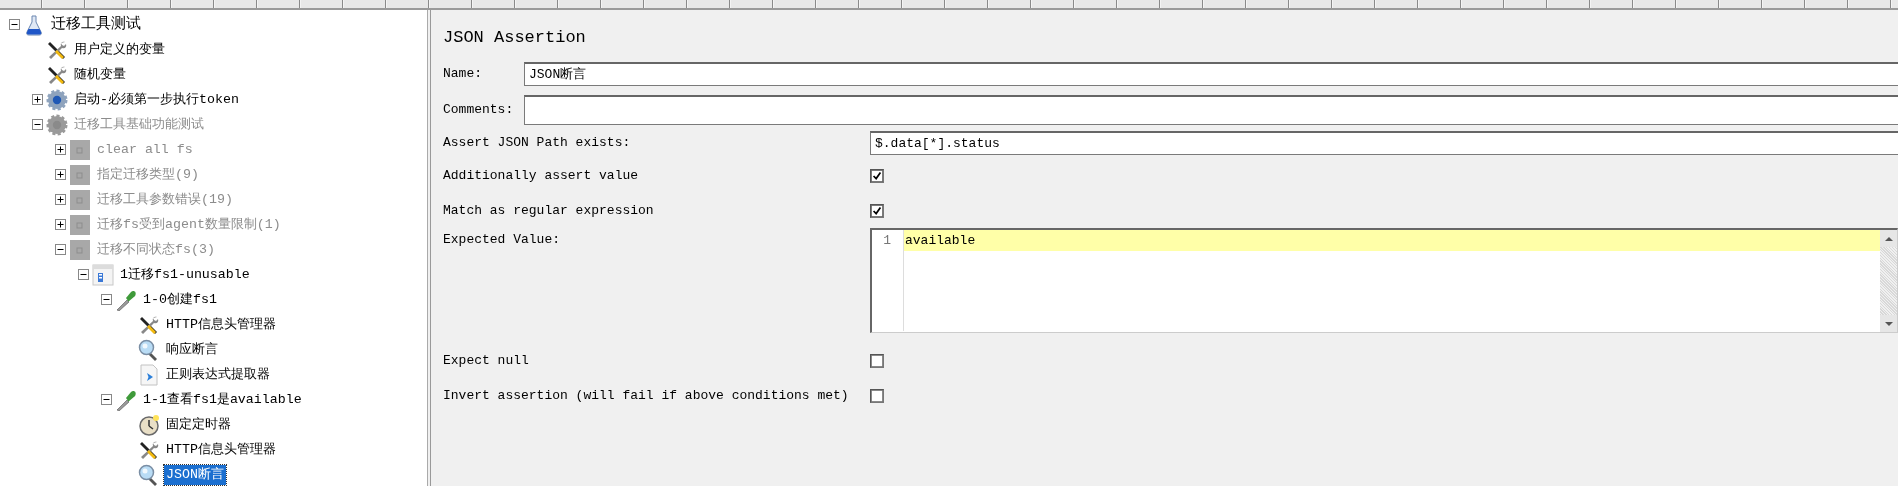 The image size is (1898, 486). I want to click on clock-icon, so click(149, 424).